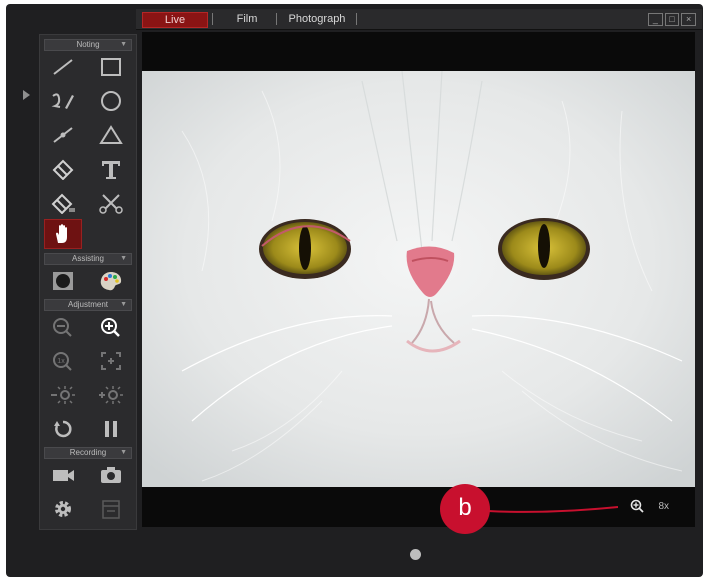 This screenshot has width=707, height=579. I want to click on zoom-1x-icon: 1x, so click(62, 361).